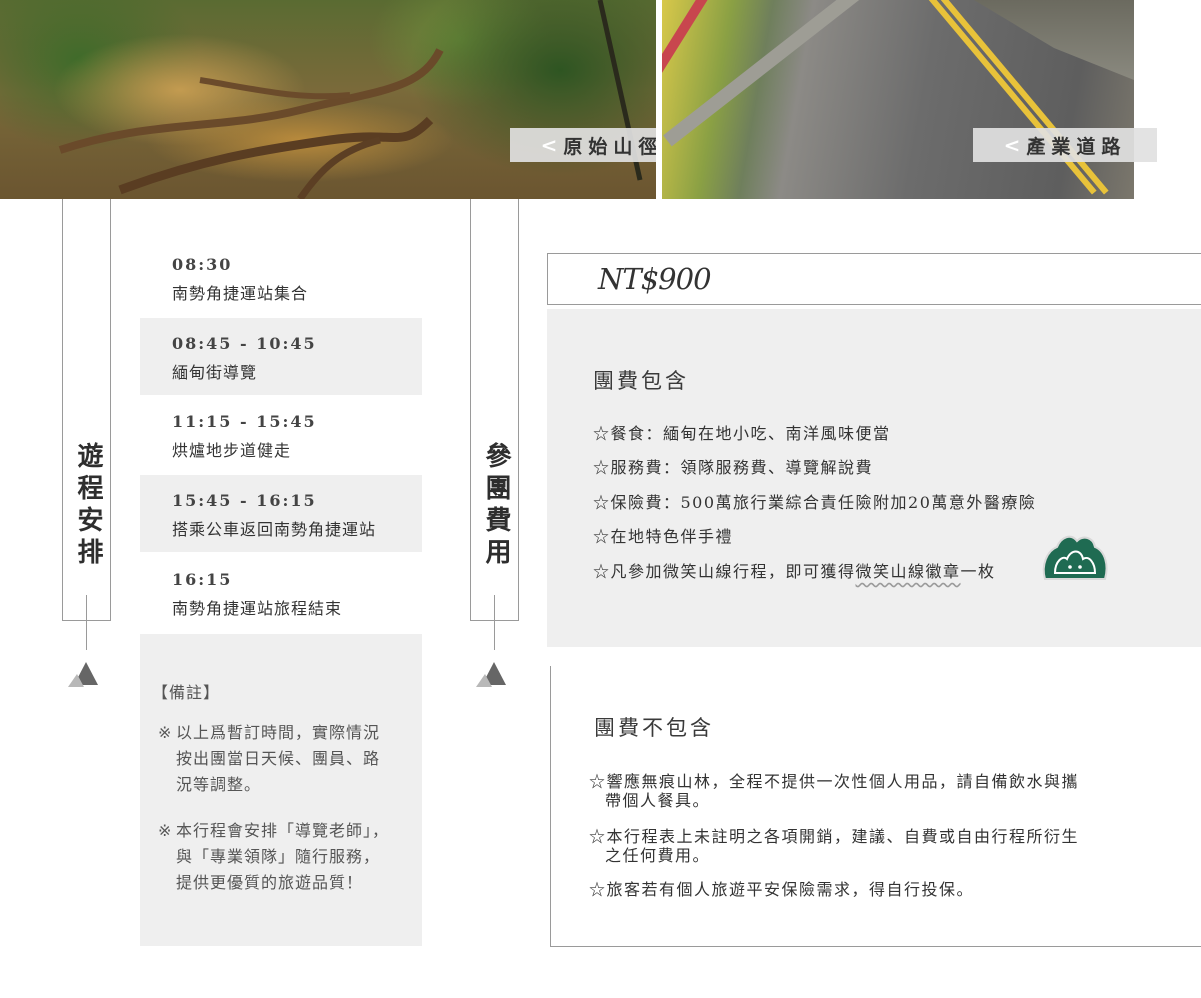 The image size is (1201, 998). I want to click on excluded-item: ☆響應無痕山林，全程不提供一次性個人用品，請自備飲水與攜 帶個人餐具。, so click(834, 791).